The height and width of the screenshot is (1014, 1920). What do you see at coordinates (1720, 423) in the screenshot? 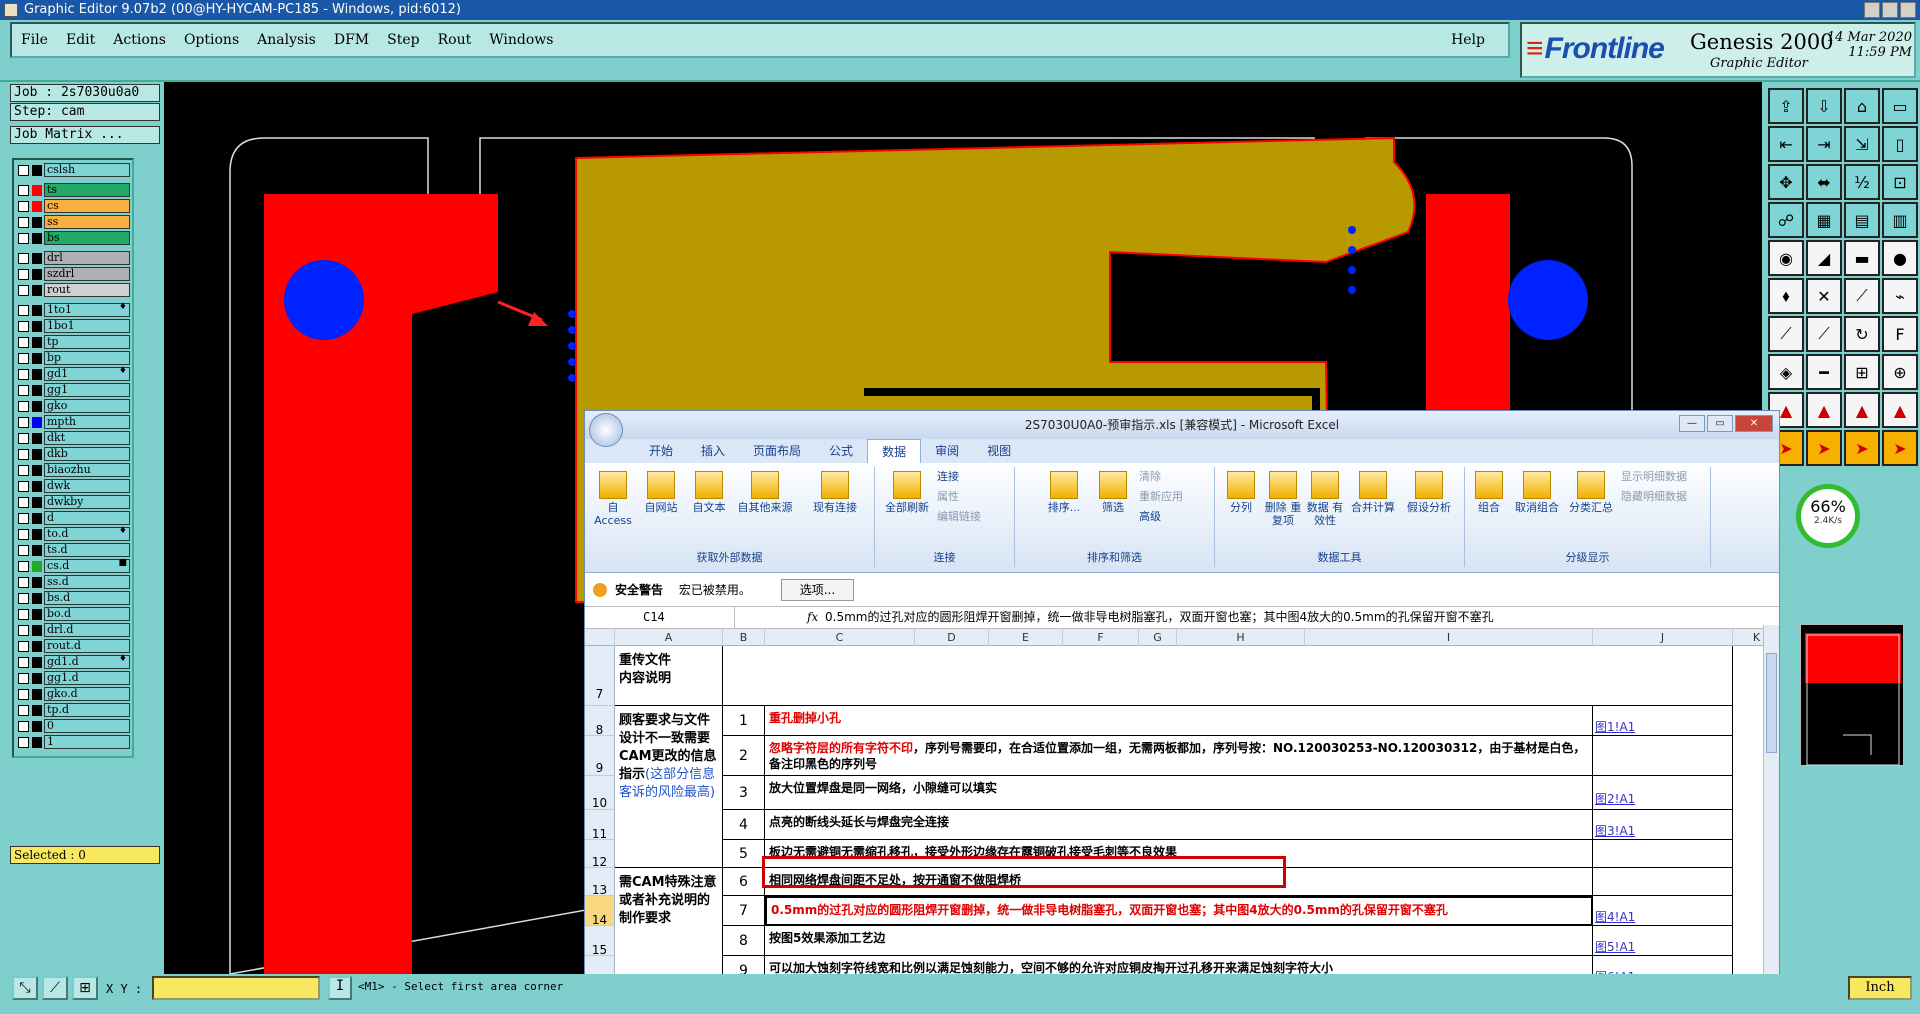
I see `excel-restore: ▭` at bounding box center [1720, 423].